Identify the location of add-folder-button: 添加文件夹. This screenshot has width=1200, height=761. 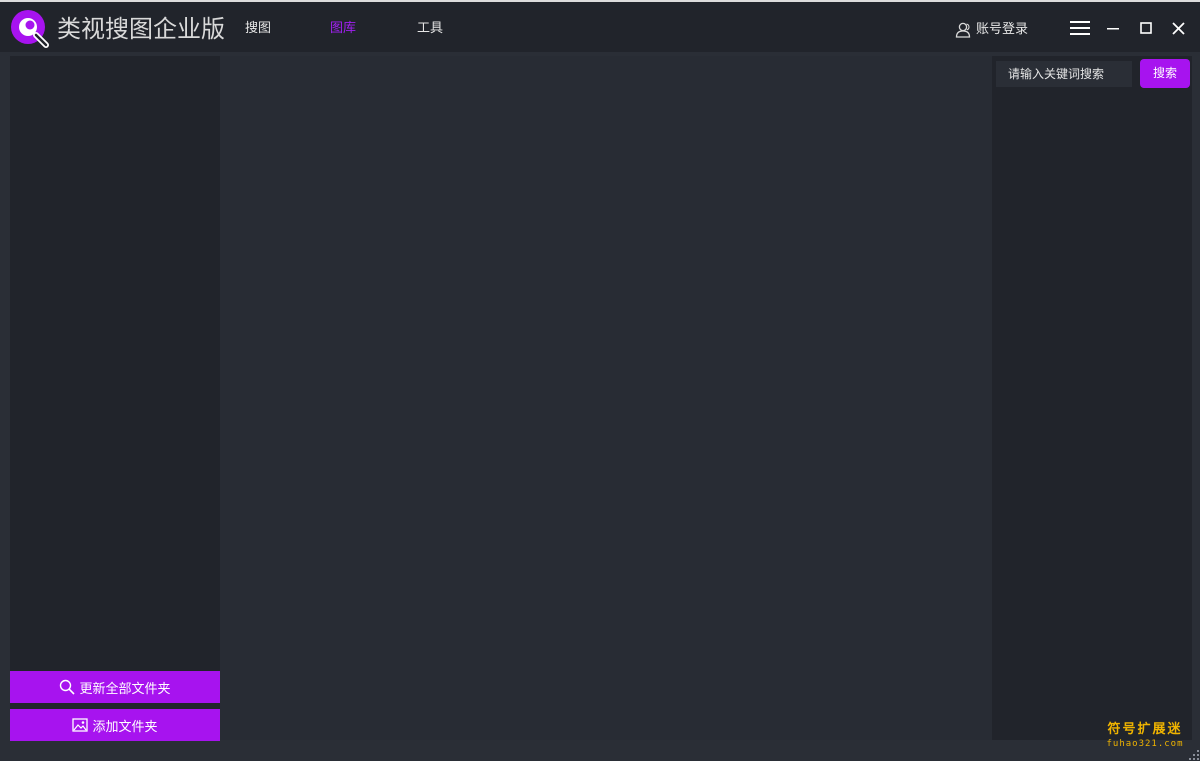
(115, 725).